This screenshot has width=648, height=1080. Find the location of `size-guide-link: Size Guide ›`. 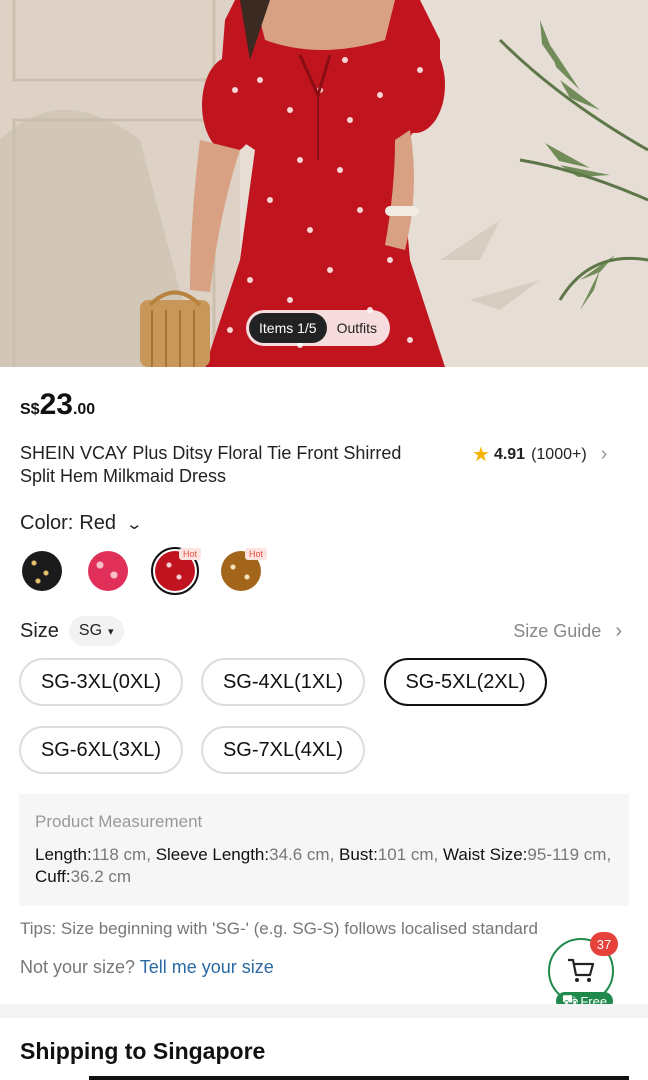

size-guide-link: Size Guide › is located at coordinates (567, 631).